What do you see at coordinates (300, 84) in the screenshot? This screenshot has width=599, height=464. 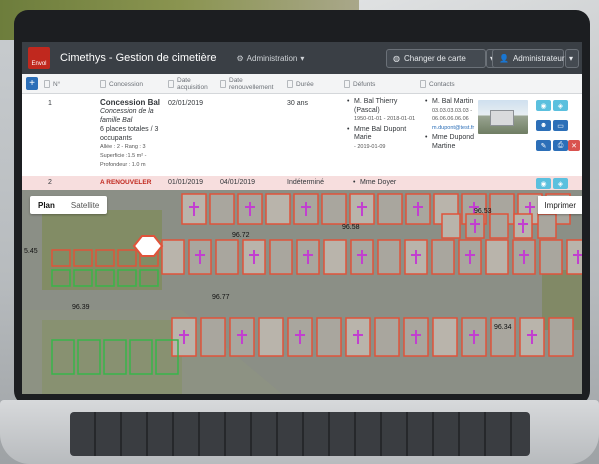 I see `header-duree: Durée` at bounding box center [300, 84].